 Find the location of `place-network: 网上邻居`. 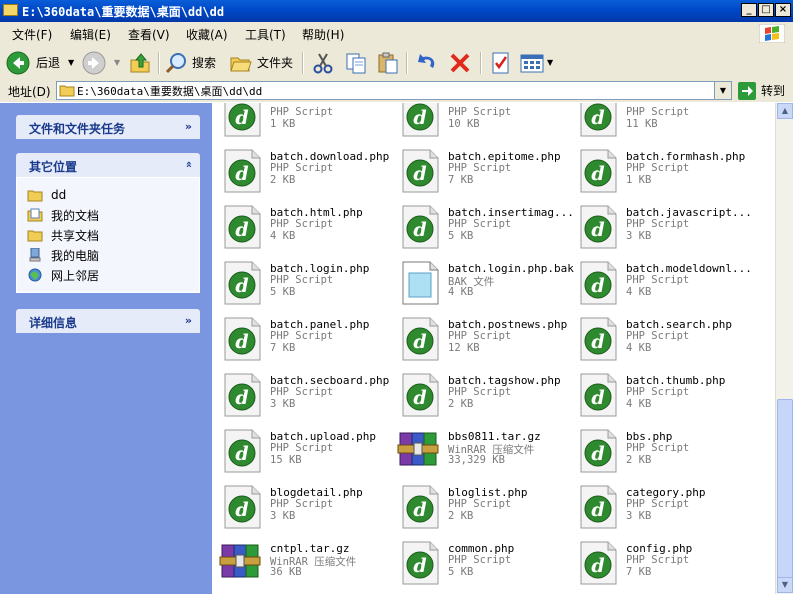

place-network: 网上邻居 is located at coordinates (63, 275).